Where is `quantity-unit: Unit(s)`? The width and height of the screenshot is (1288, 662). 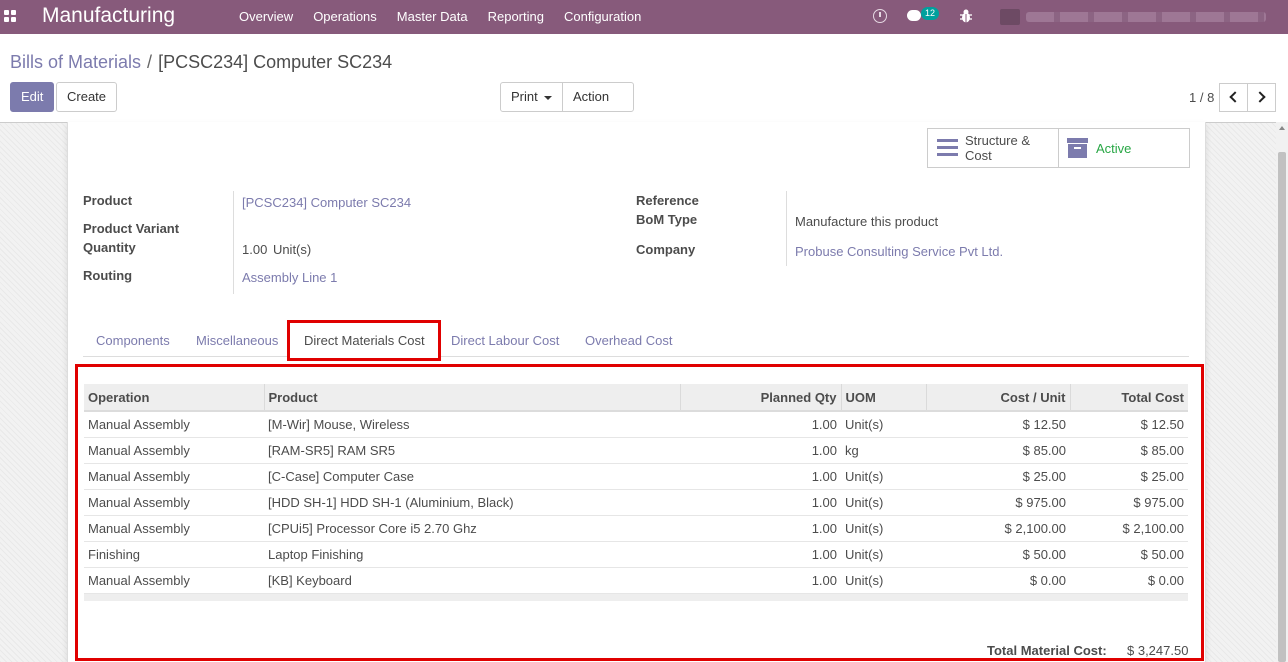
quantity-unit: Unit(s) is located at coordinates (292, 249).